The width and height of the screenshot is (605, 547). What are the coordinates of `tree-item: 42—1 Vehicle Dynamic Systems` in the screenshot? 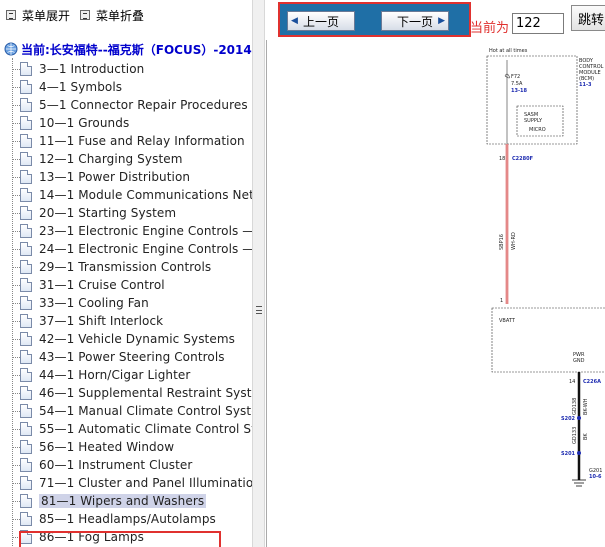 It's located at (123, 339).